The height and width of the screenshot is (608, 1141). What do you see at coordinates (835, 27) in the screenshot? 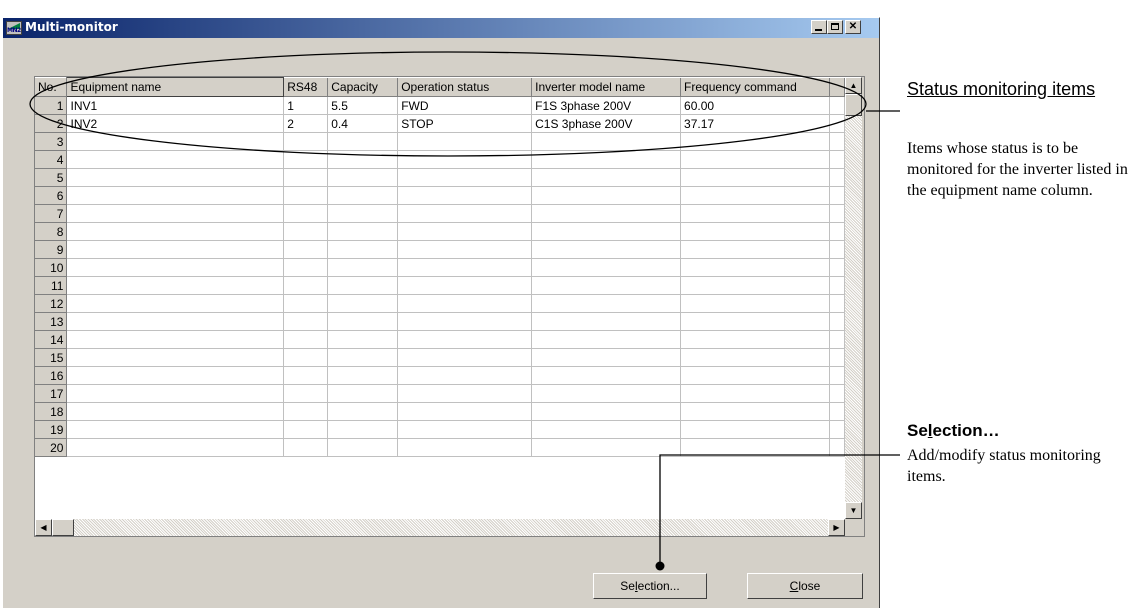
I see `maximize-button` at bounding box center [835, 27].